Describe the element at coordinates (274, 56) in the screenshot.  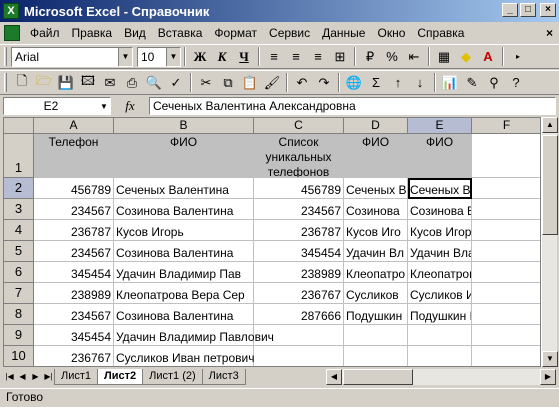
I see `align-left-icon: ≡` at that location.